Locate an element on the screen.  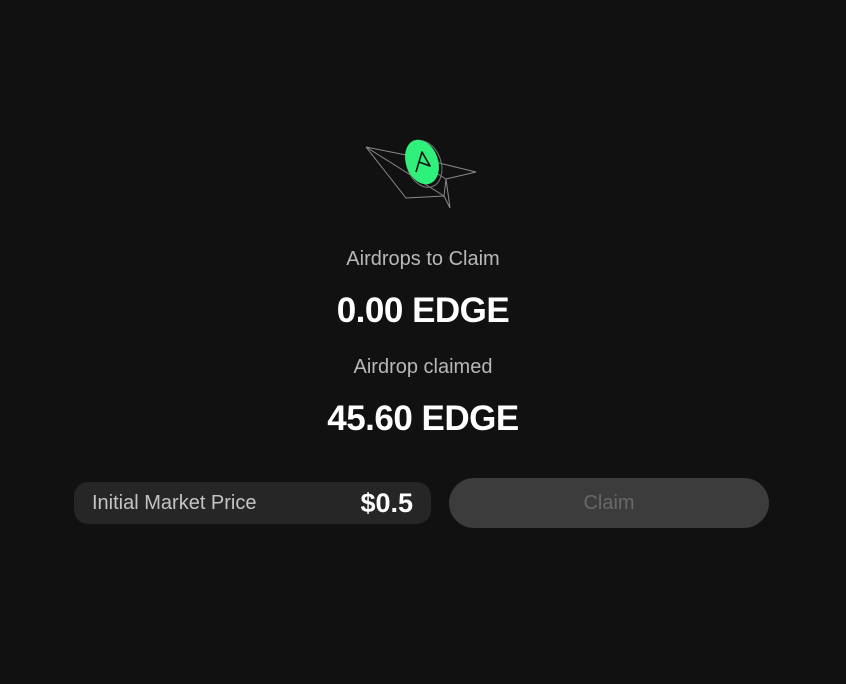
airdrop-claimed-amount: 45.60 EDGE is located at coordinates (423, 418).